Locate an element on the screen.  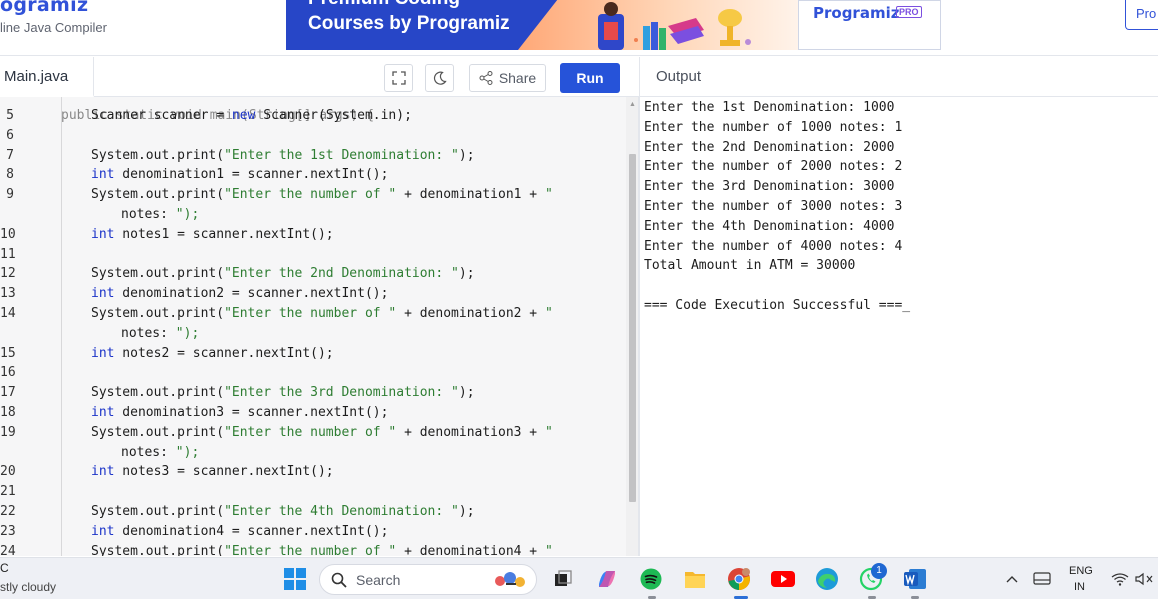
line-number: 22 is located at coordinates (8, 511).